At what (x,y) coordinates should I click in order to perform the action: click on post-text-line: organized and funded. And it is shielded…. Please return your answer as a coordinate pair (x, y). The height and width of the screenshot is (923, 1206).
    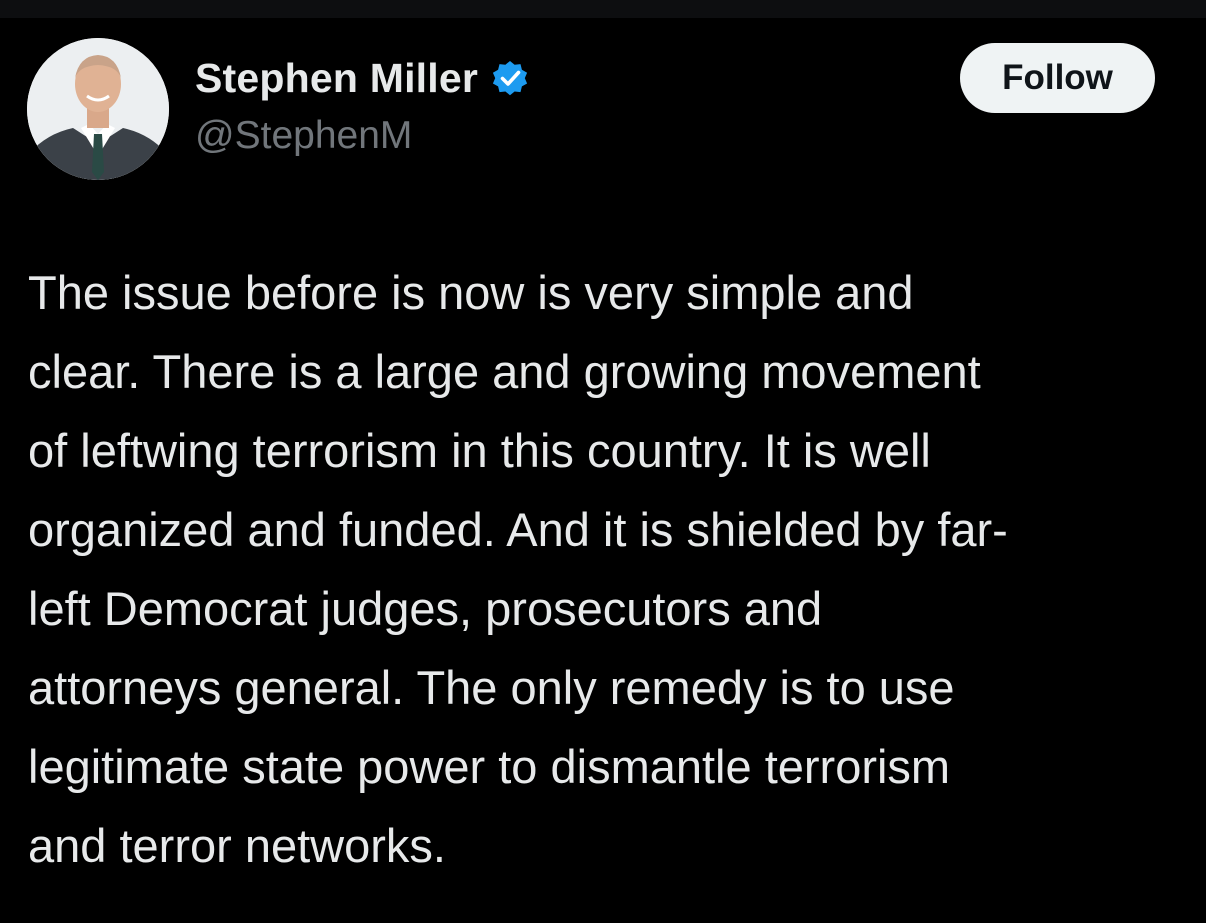
    Looking at the image, I should click on (518, 529).